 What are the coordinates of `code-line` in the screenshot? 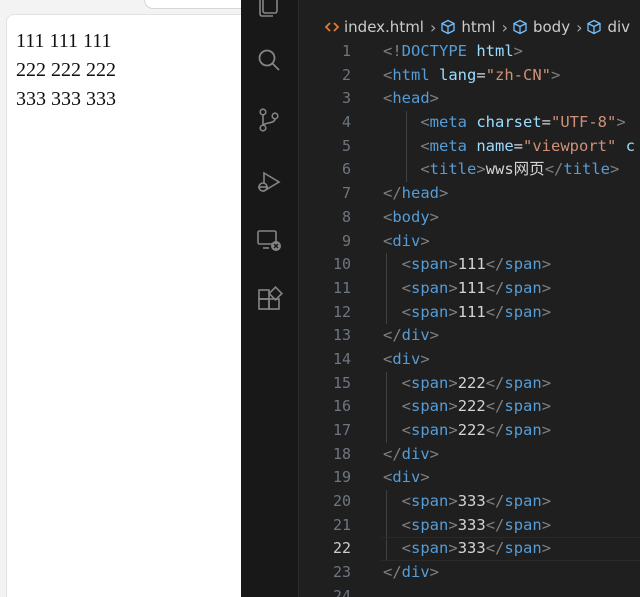 It's located at (509, 591).